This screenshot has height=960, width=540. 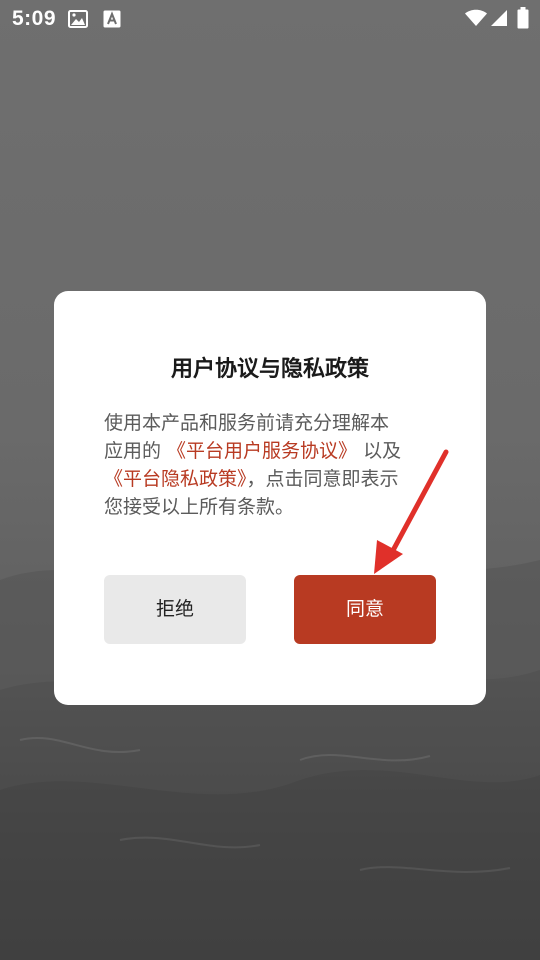 I want to click on dialog-body-text: 以及, so click(x=379, y=451).